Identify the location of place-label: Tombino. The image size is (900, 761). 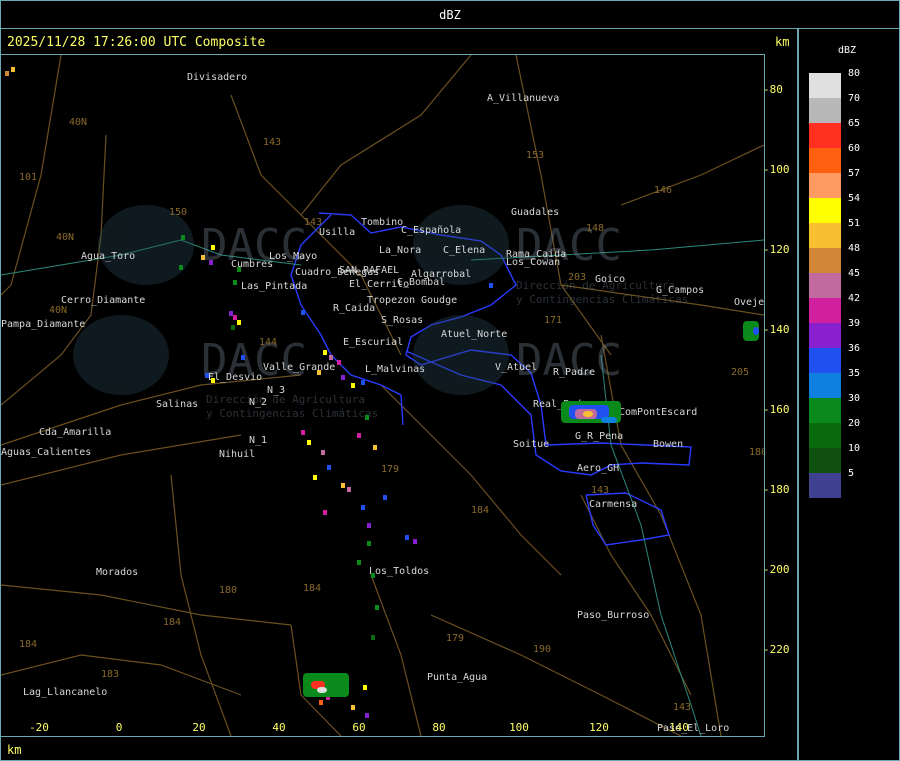
(382, 222).